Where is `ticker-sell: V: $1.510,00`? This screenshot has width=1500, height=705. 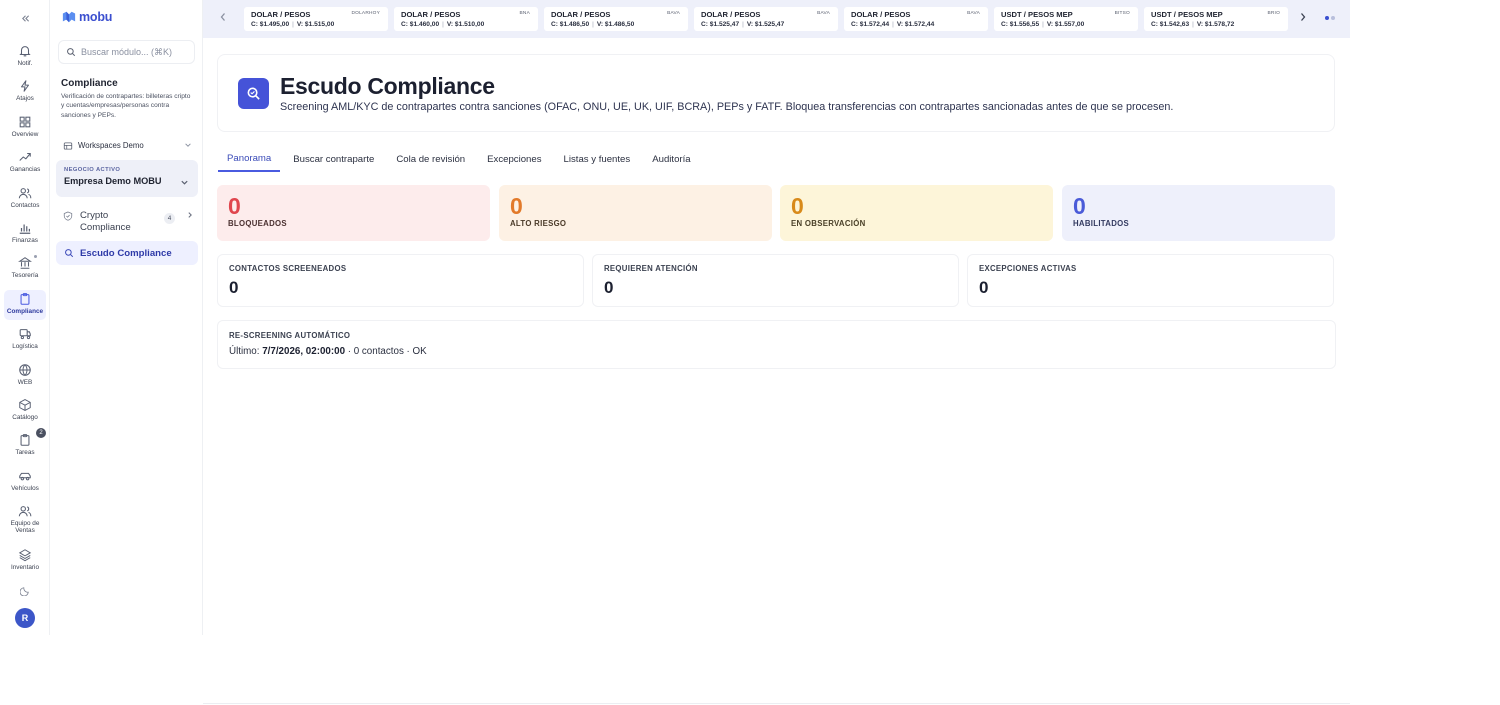
ticker-sell: V: $1.510,00 is located at coordinates (465, 24).